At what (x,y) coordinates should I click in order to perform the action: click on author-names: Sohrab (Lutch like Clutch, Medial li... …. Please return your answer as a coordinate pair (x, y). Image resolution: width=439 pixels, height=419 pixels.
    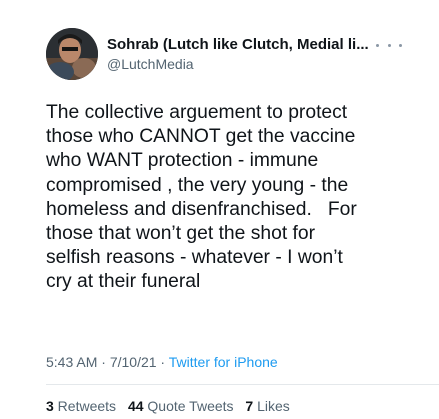
    Looking at the image, I should click on (247, 54).